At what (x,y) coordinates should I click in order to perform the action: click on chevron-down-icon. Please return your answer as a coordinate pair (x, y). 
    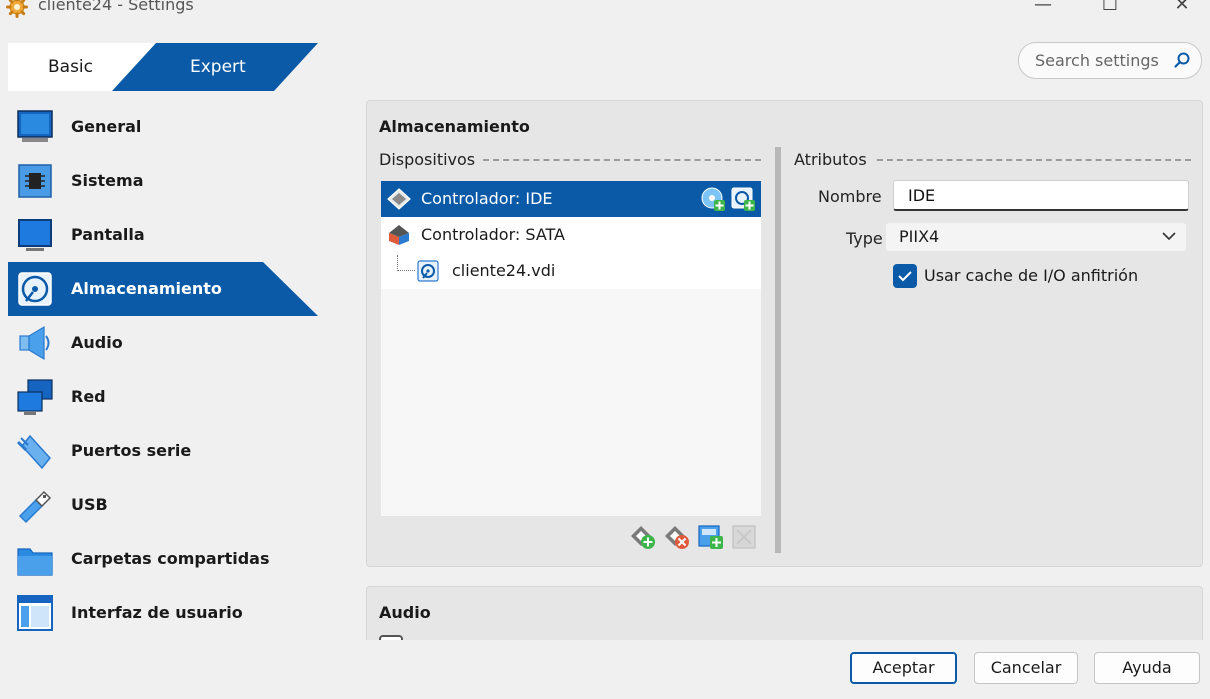
    Looking at the image, I should click on (1169, 236).